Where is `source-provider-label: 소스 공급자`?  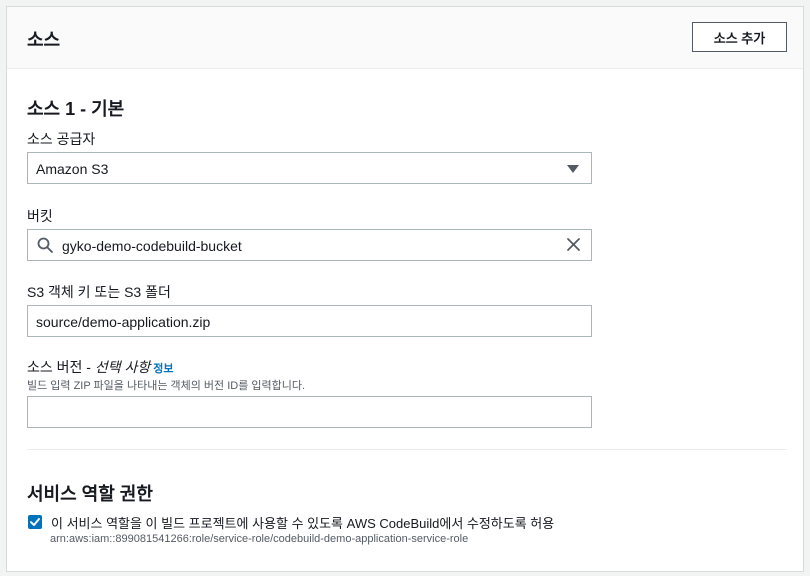 source-provider-label: 소스 공급자 is located at coordinates (61, 139).